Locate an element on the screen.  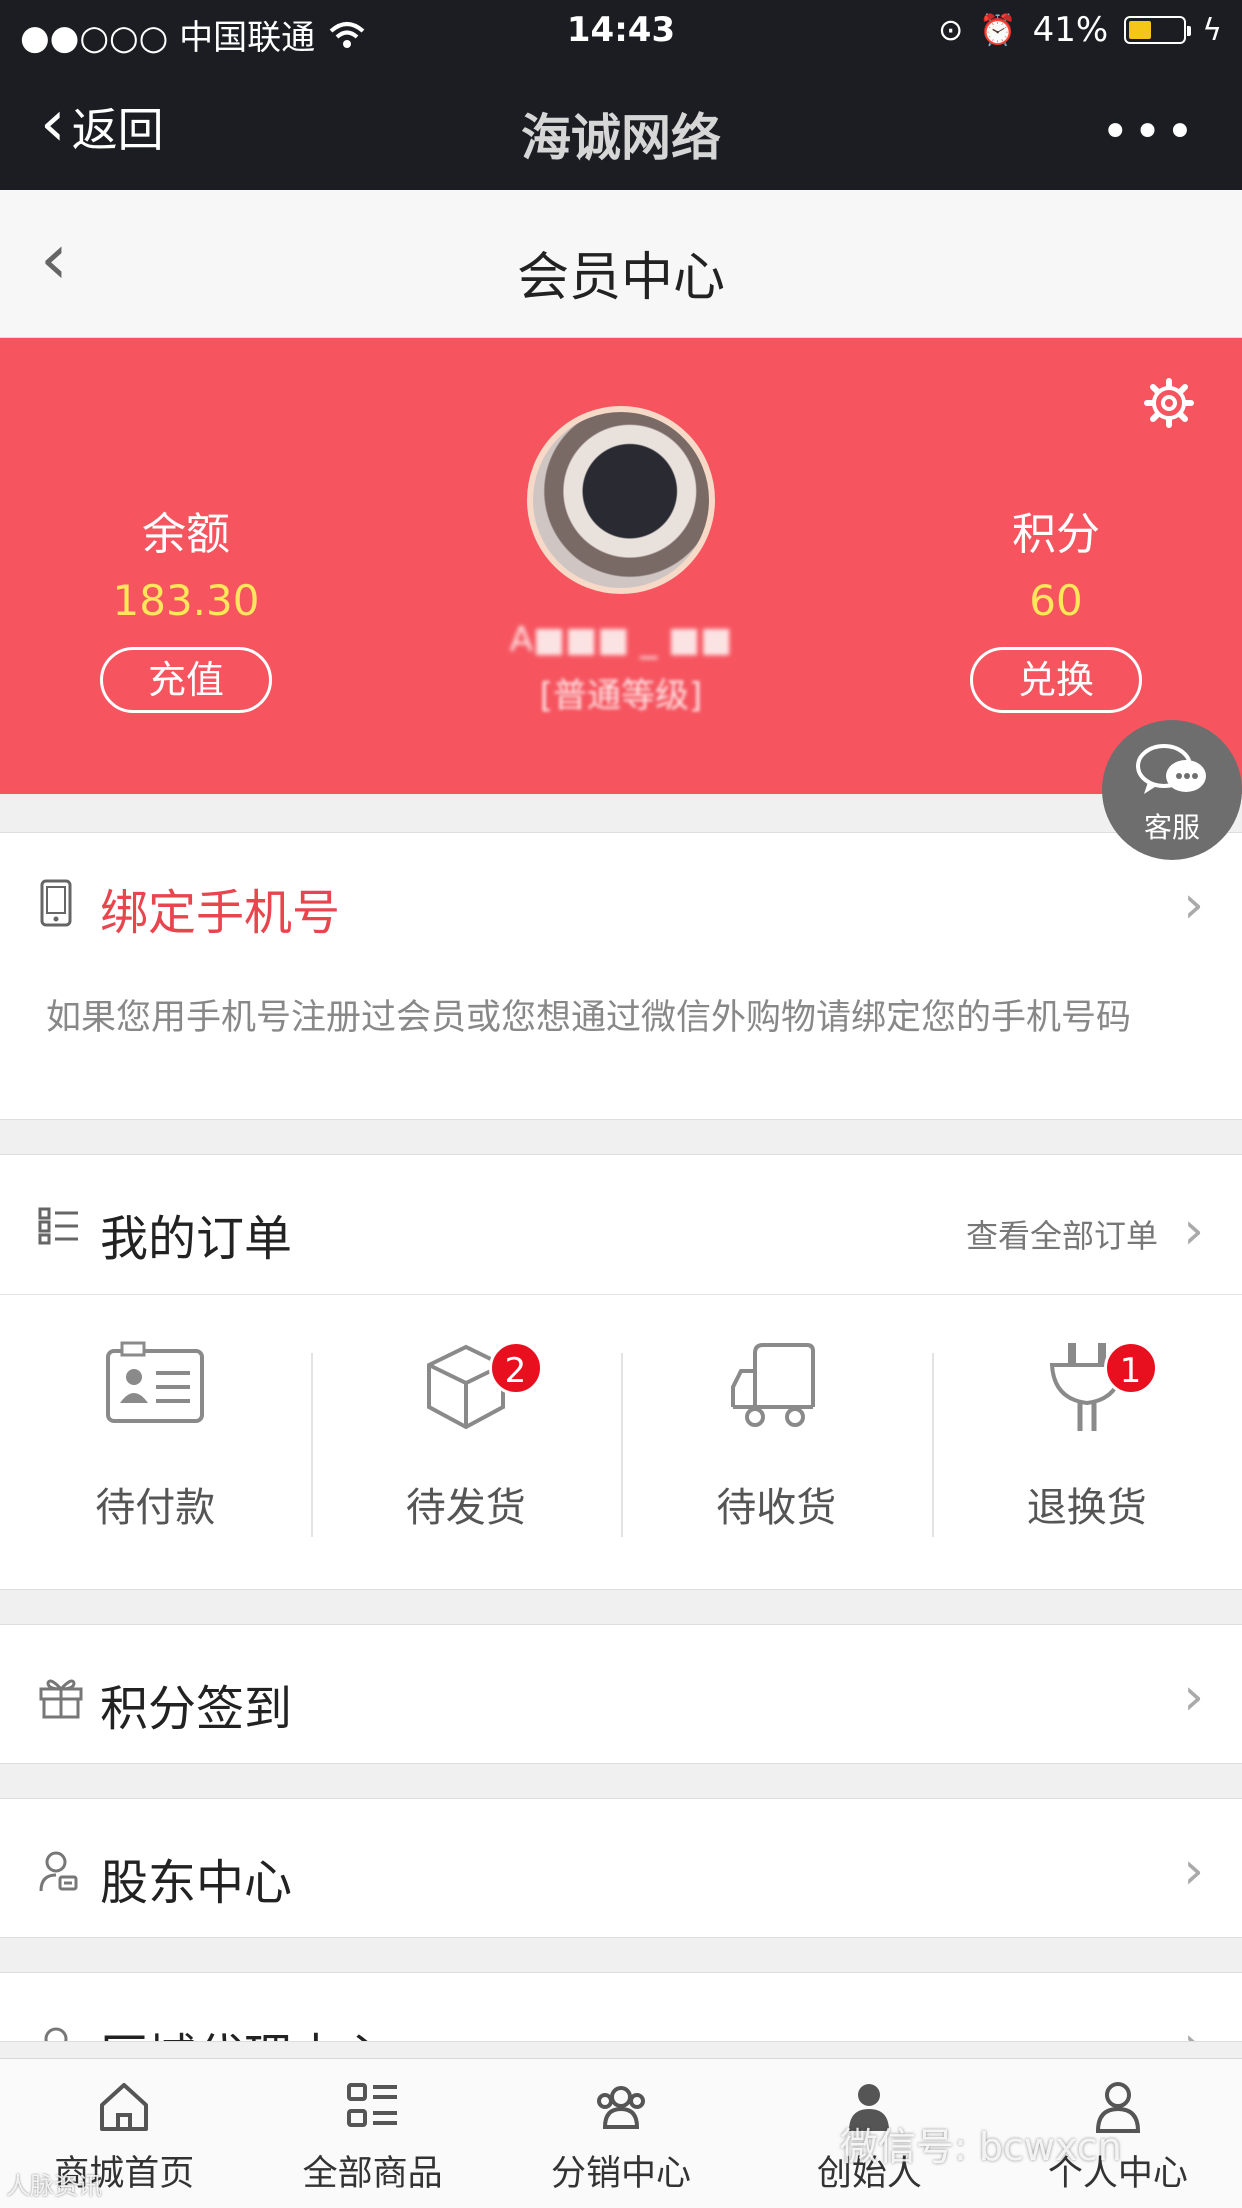
list-icon is located at coordinates (58, 1226).